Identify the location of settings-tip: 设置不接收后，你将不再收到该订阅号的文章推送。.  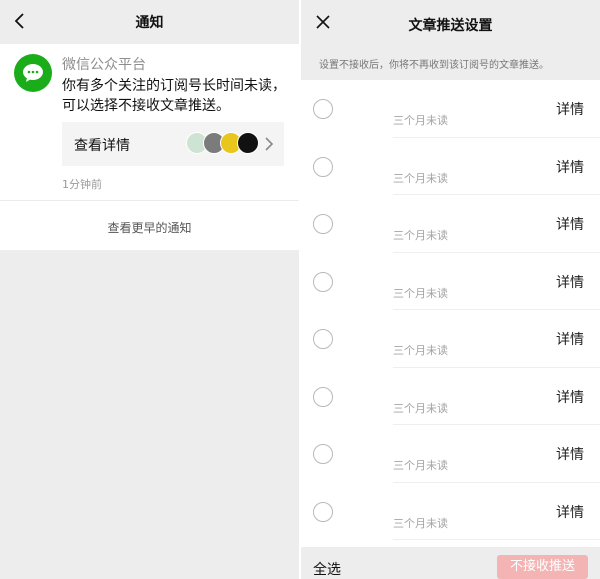
(450, 63).